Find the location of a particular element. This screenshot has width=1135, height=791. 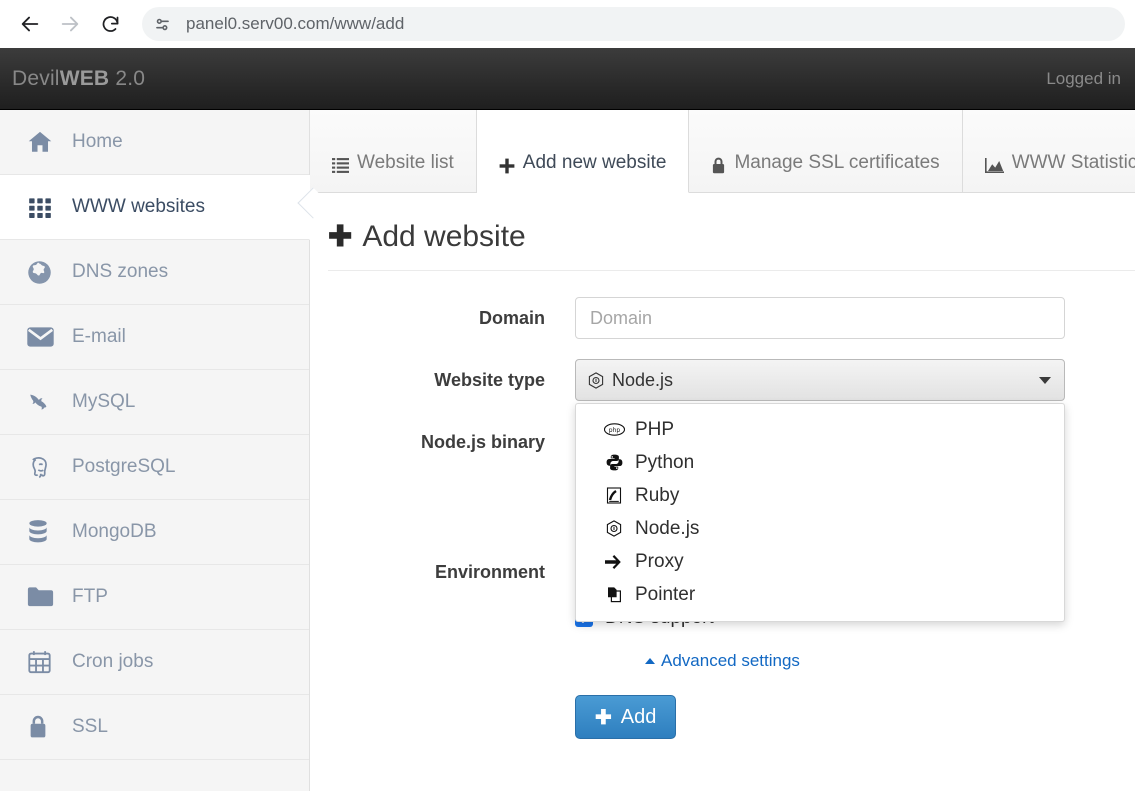

nodejs-binary-label: Node.js binary is located at coordinates (482, 442).